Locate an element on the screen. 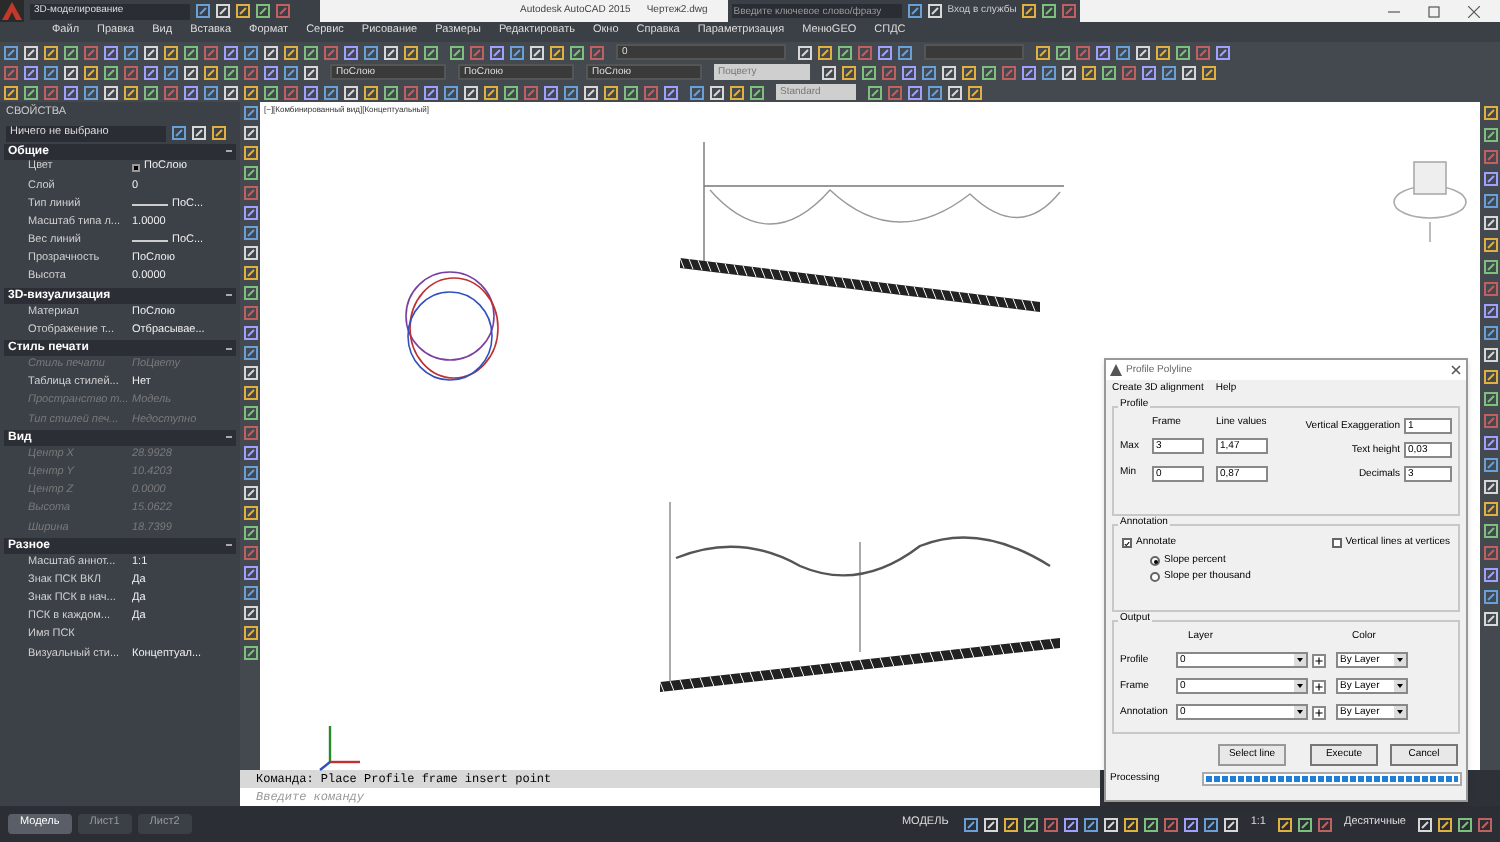 The image size is (1500, 842). maximize-icon is located at coordinates (1434, 11).